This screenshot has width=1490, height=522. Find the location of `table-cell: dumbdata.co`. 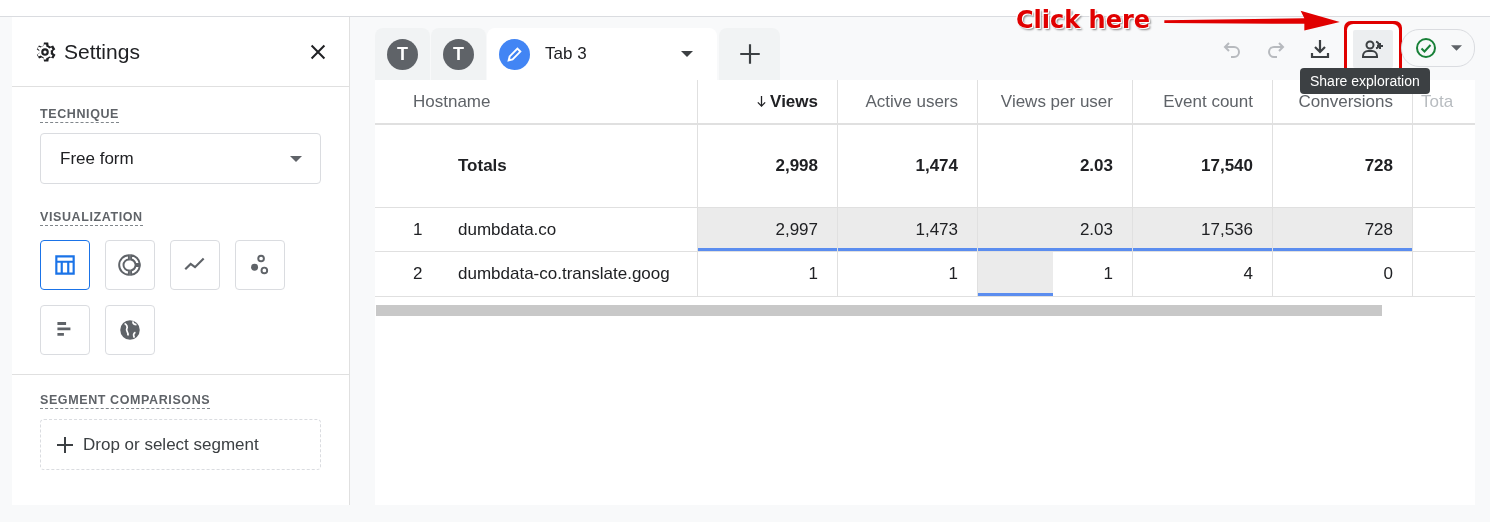

table-cell: dumbdata.co is located at coordinates (507, 229).